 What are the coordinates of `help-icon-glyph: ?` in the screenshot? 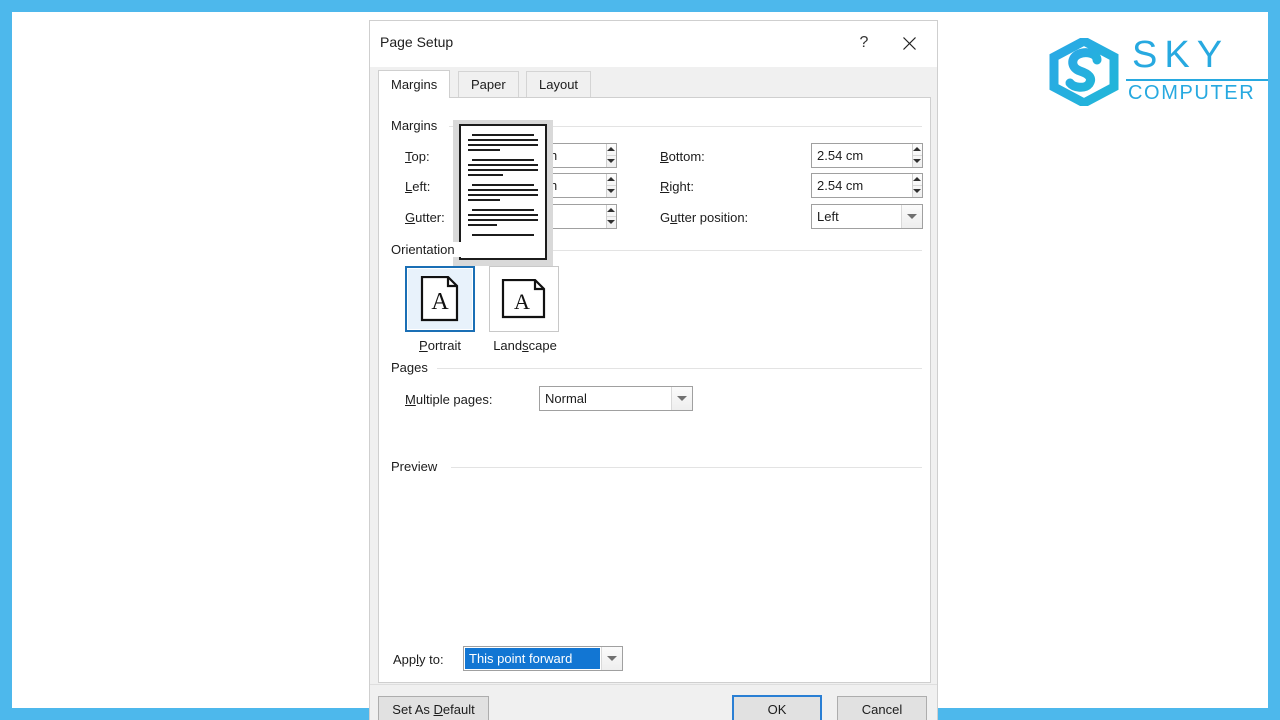 It's located at (864, 42).